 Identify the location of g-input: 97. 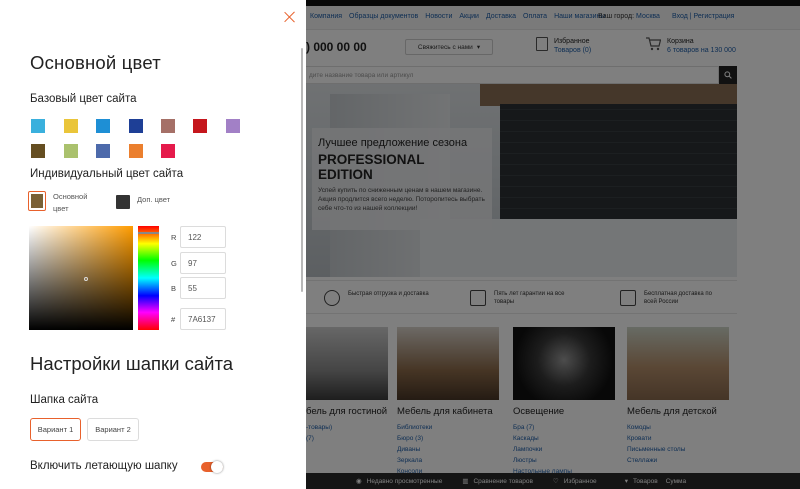
(203, 263).